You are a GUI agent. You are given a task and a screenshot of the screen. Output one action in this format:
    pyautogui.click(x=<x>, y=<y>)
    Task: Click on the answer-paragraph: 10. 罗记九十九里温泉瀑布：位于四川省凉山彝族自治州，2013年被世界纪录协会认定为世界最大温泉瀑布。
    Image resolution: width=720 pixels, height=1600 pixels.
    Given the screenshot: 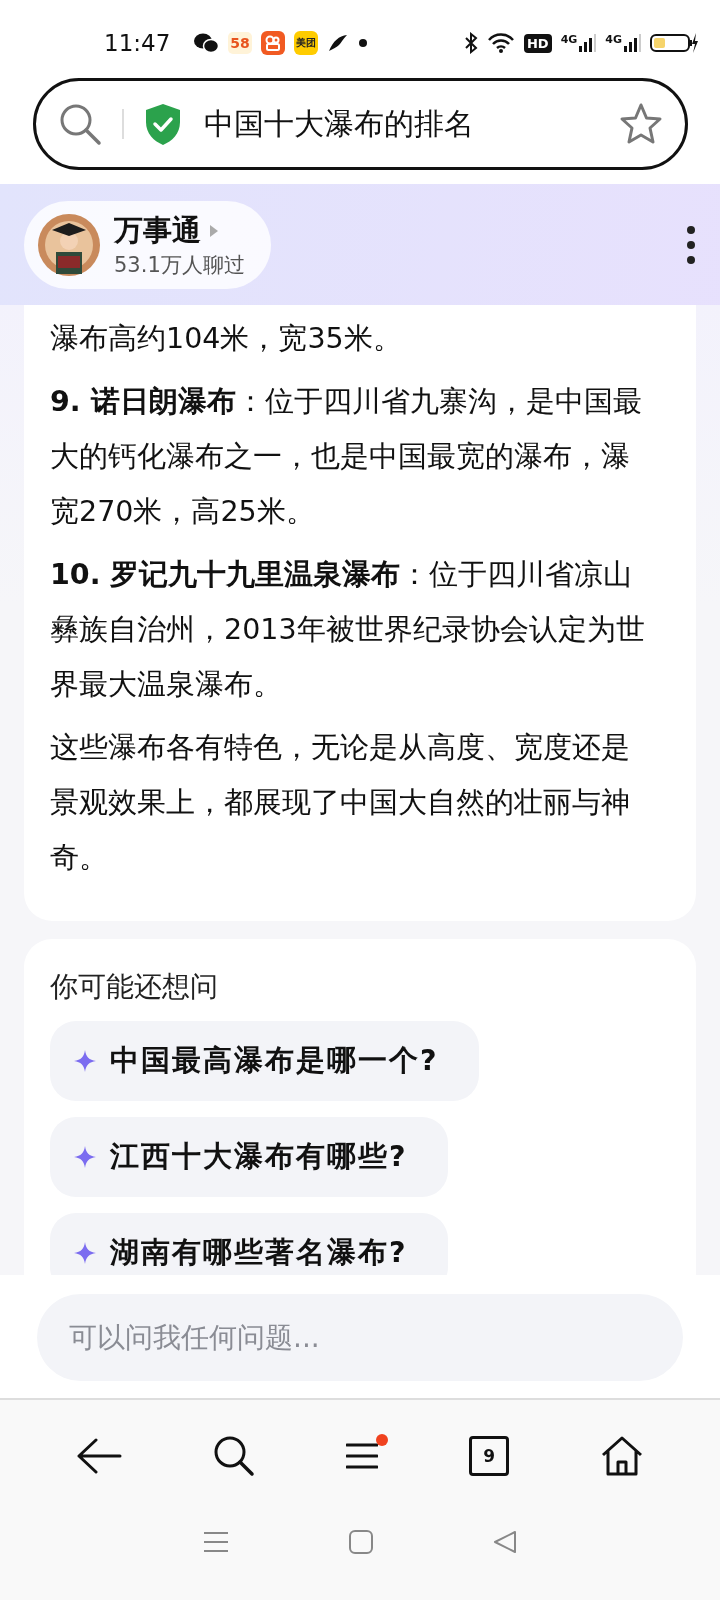 What is the action you would take?
    pyautogui.click(x=348, y=630)
    